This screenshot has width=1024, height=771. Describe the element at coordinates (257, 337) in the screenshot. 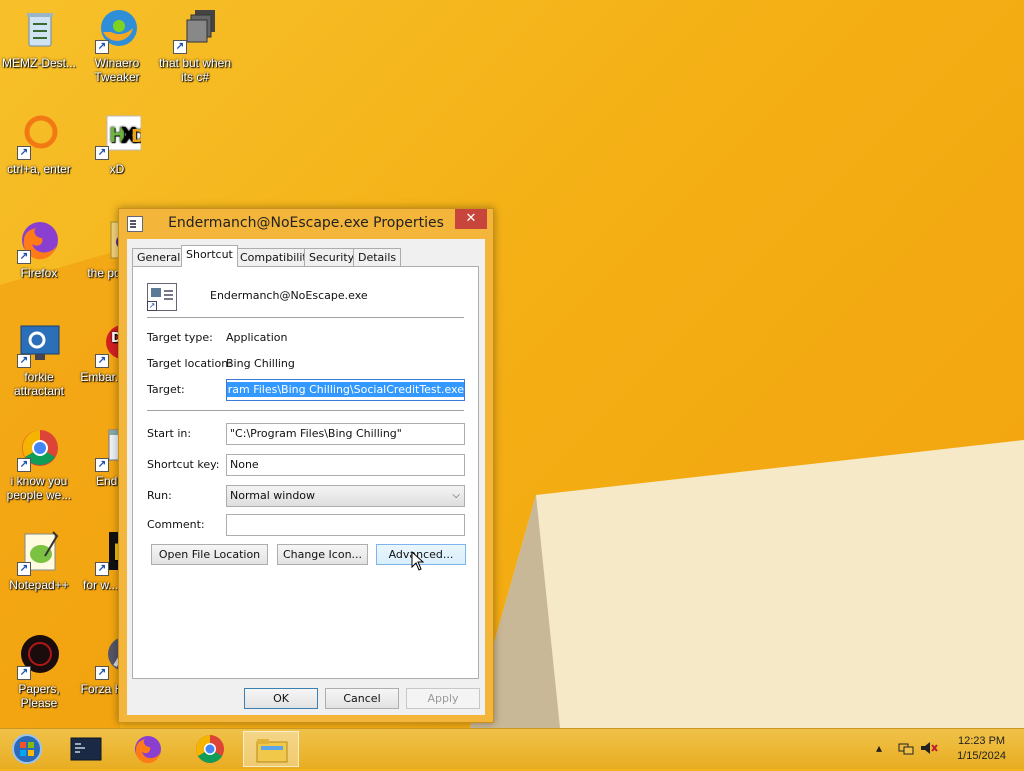

I see `target-type-value: Application` at that location.